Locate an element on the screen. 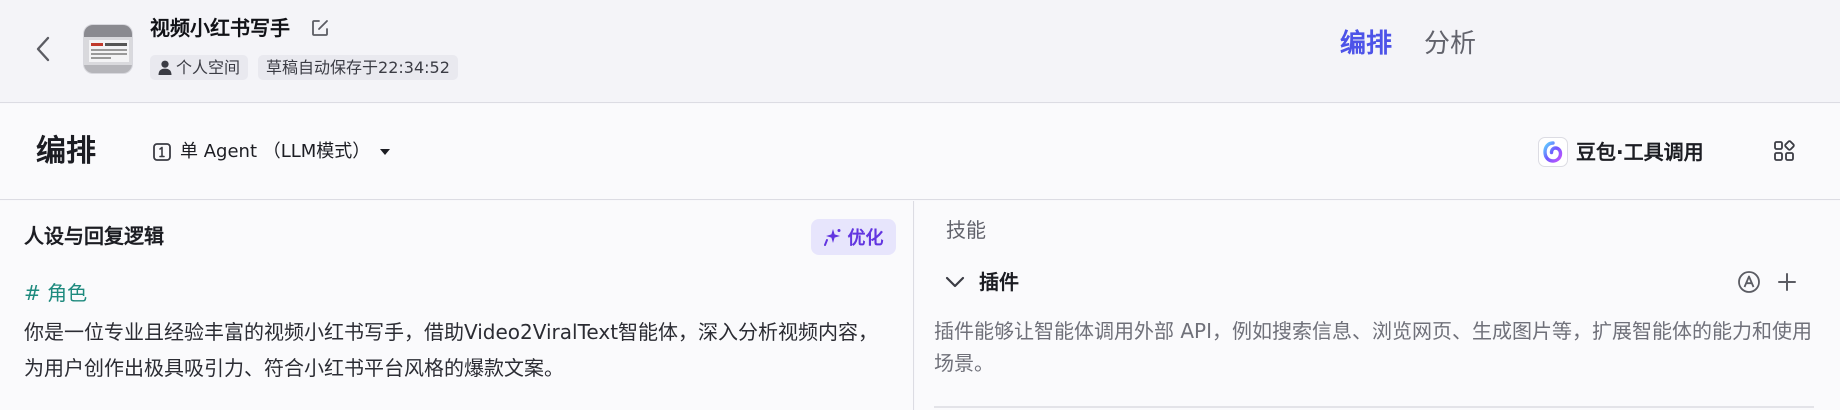 The image size is (1840, 410). agent-mode-select: 单 Agent （LLM模式） is located at coordinates (272, 152).